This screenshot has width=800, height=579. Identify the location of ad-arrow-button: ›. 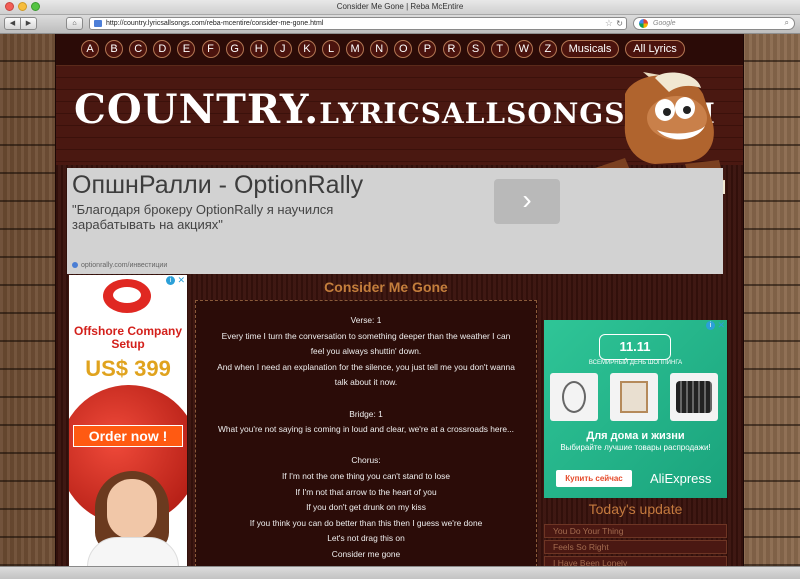
(527, 201).